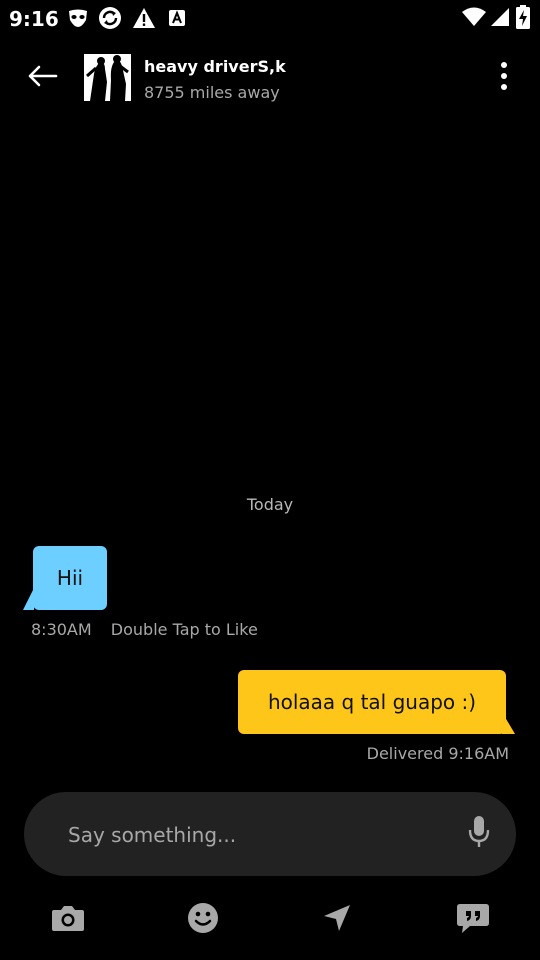  What do you see at coordinates (437, 753) in the screenshot?
I see `delivery-status: Delivered 9:16AM` at bounding box center [437, 753].